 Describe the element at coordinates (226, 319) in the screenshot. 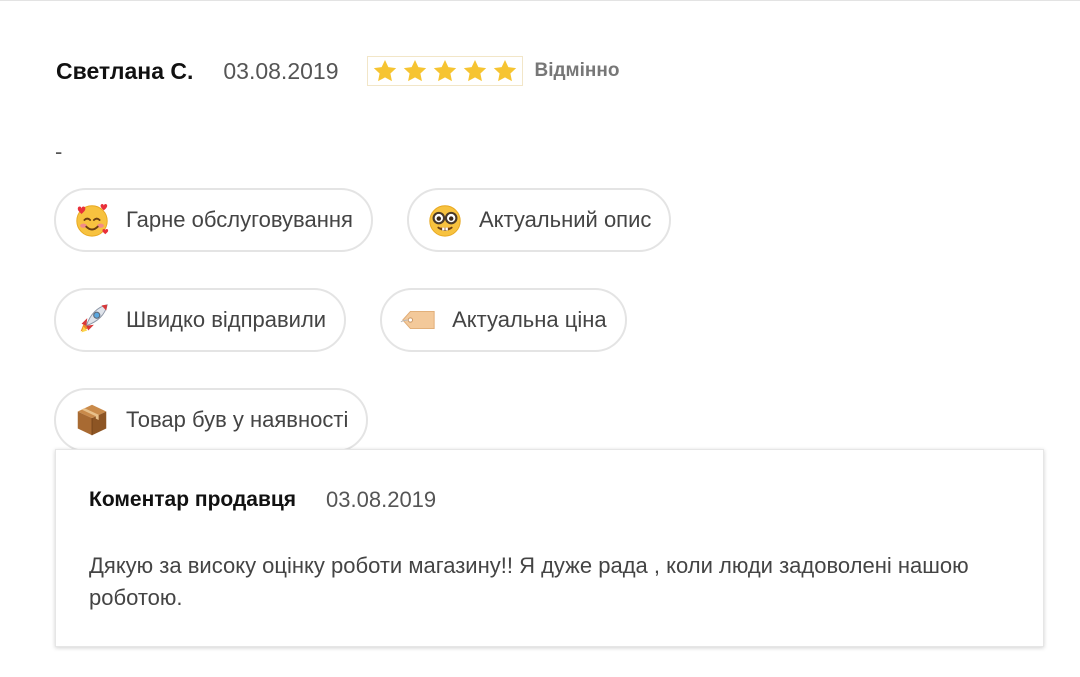

I see `tag-label: Швидко відправили` at that location.